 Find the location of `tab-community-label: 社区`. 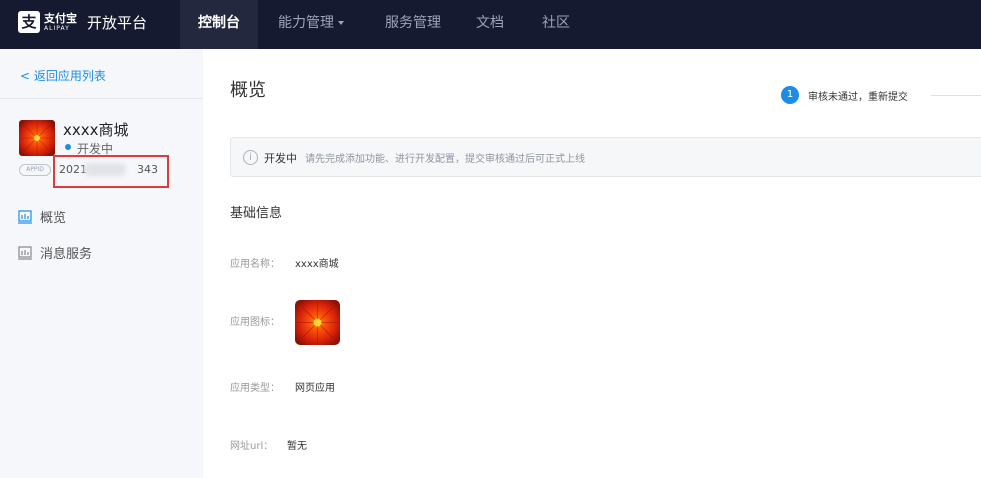

tab-community-label: 社区 is located at coordinates (556, 23).